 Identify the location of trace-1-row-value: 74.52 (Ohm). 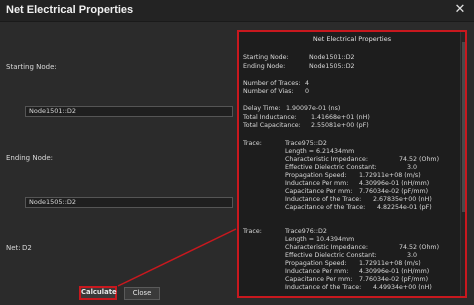
(419, 159).